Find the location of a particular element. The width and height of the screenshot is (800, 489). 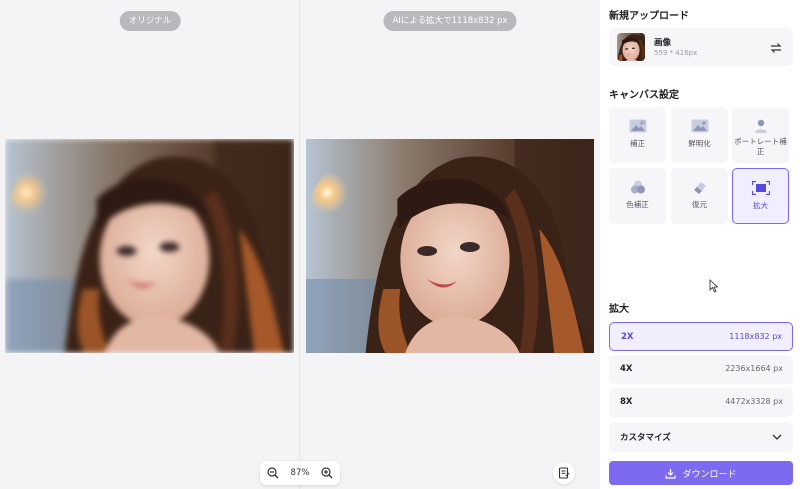

upscale-icon is located at coordinates (760, 188).